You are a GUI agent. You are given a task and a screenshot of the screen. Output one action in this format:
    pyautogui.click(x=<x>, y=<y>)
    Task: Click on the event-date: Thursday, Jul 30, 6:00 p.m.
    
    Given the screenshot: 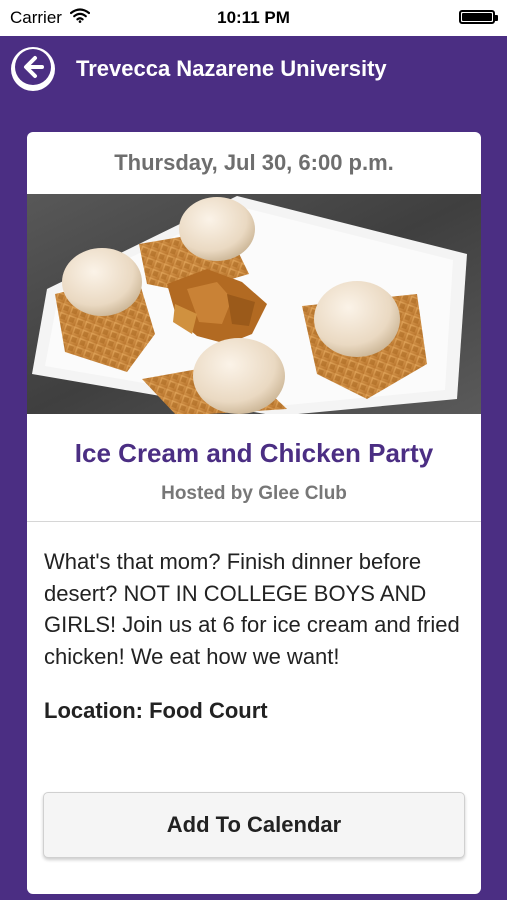 What is the action you would take?
    pyautogui.click(x=254, y=162)
    